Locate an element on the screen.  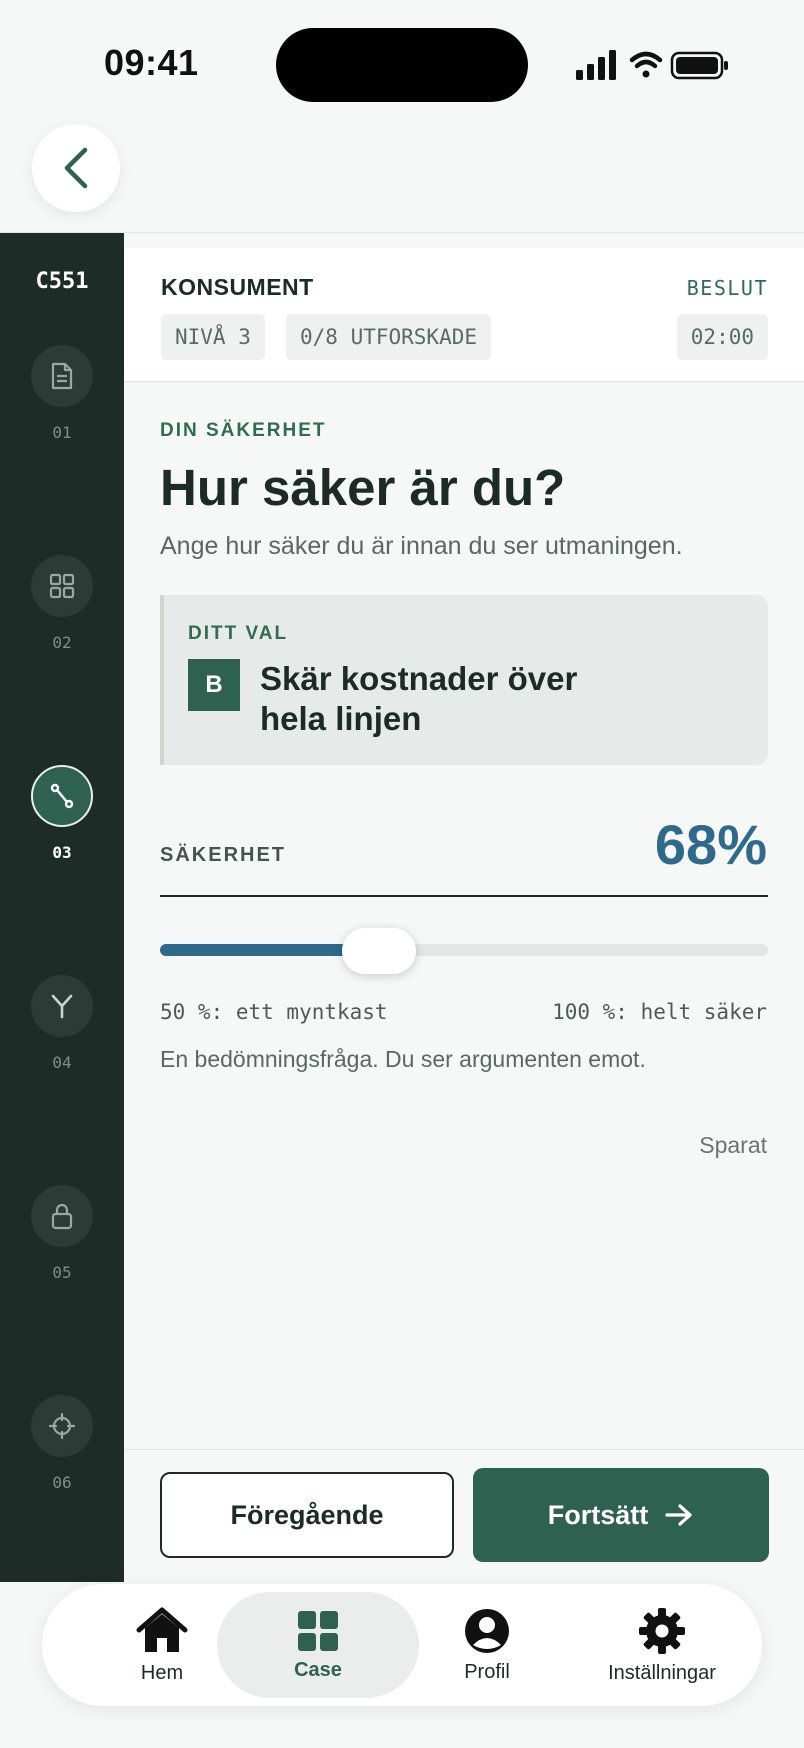
tab-case: Case is located at coordinates (318, 1645).